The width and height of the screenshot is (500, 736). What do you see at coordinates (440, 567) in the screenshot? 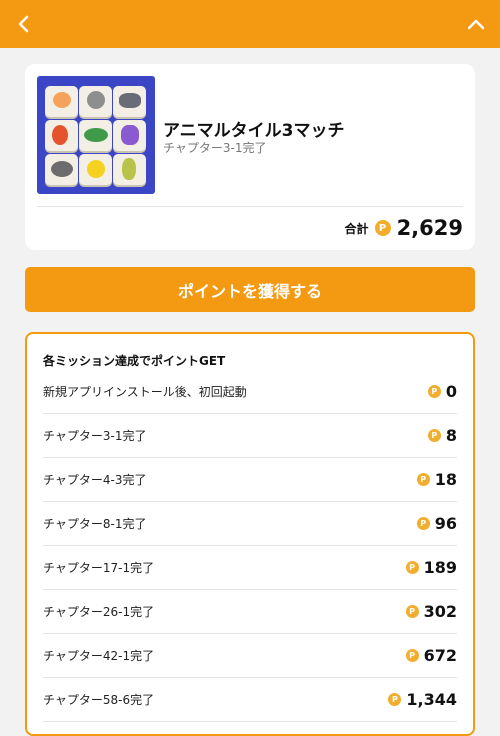
I see `mission-value: 189` at bounding box center [440, 567].